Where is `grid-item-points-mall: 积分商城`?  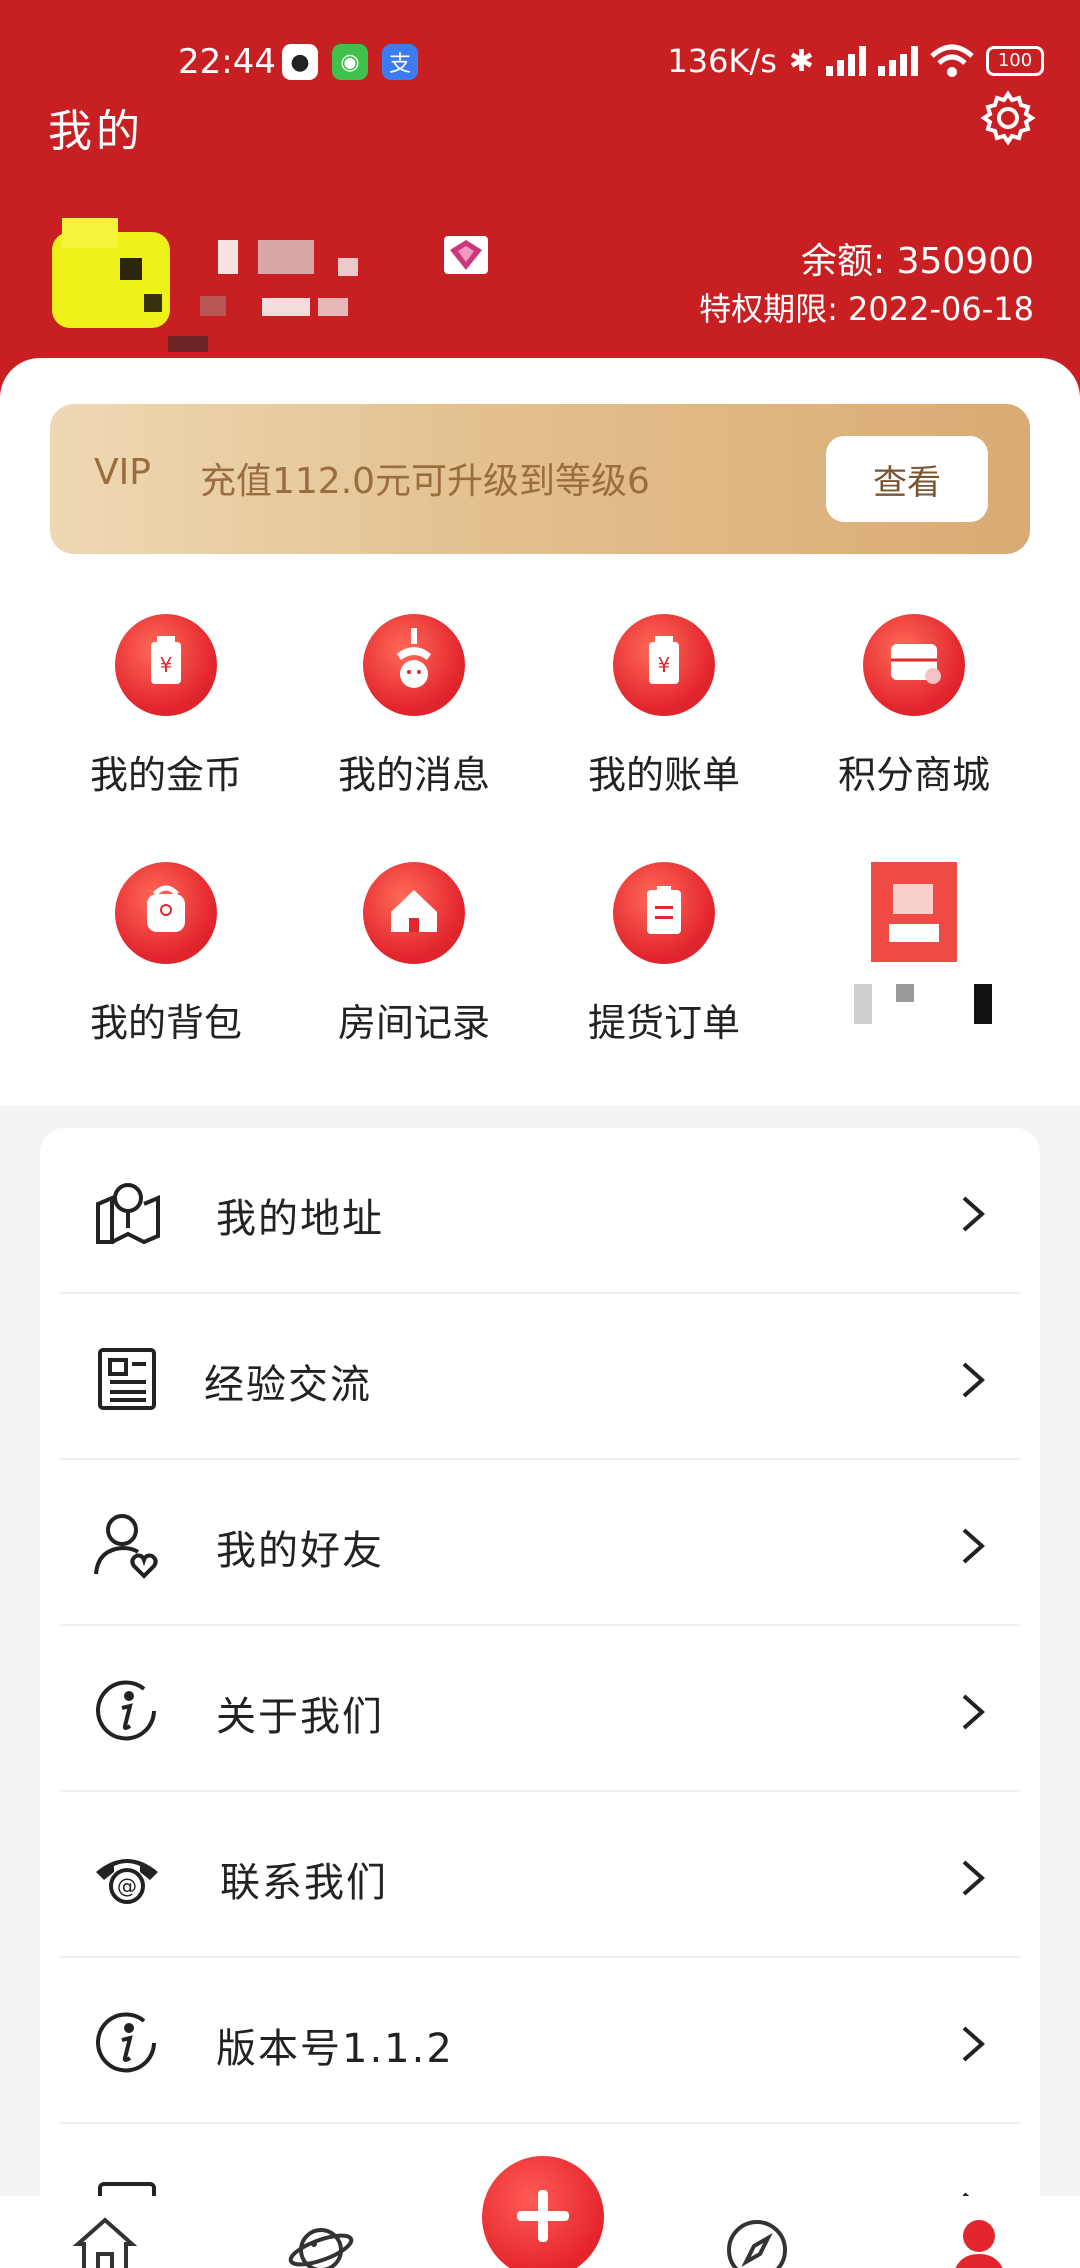
grid-item-points-mall: 积分商城 is located at coordinates (914, 706).